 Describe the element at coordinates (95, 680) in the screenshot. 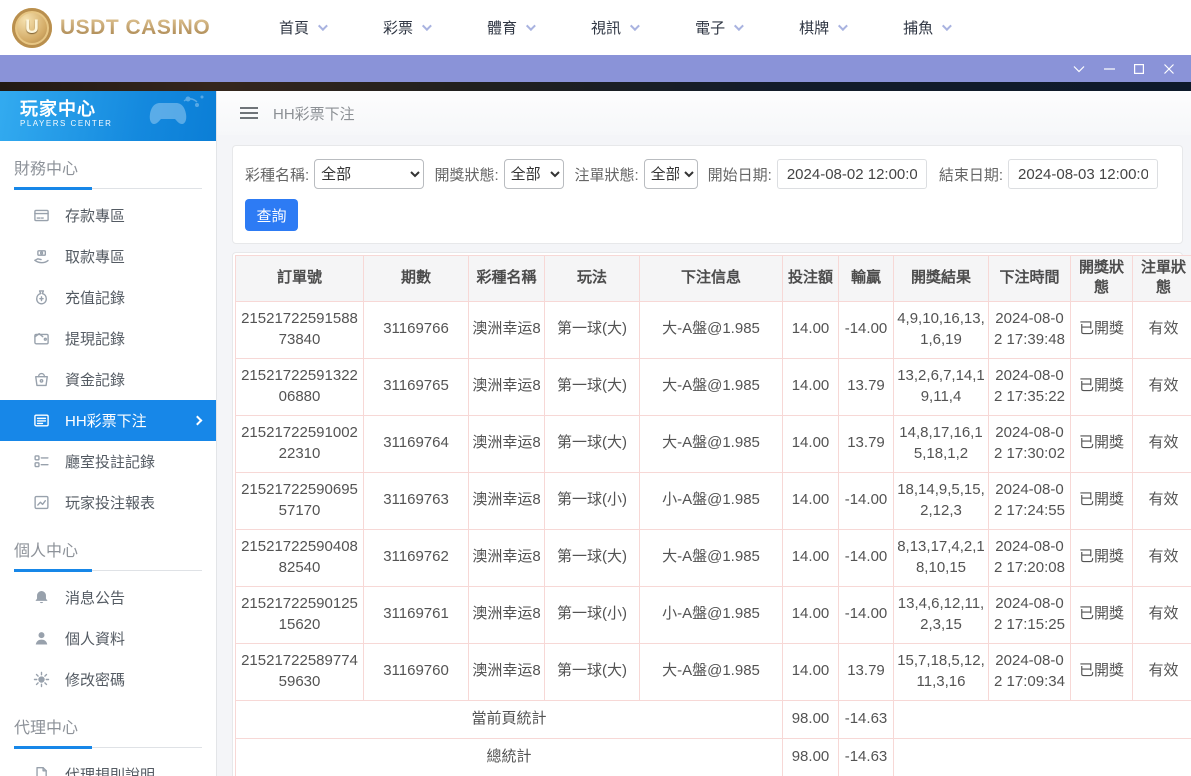

I see `sidebar-item-label: 修改密碼` at that location.